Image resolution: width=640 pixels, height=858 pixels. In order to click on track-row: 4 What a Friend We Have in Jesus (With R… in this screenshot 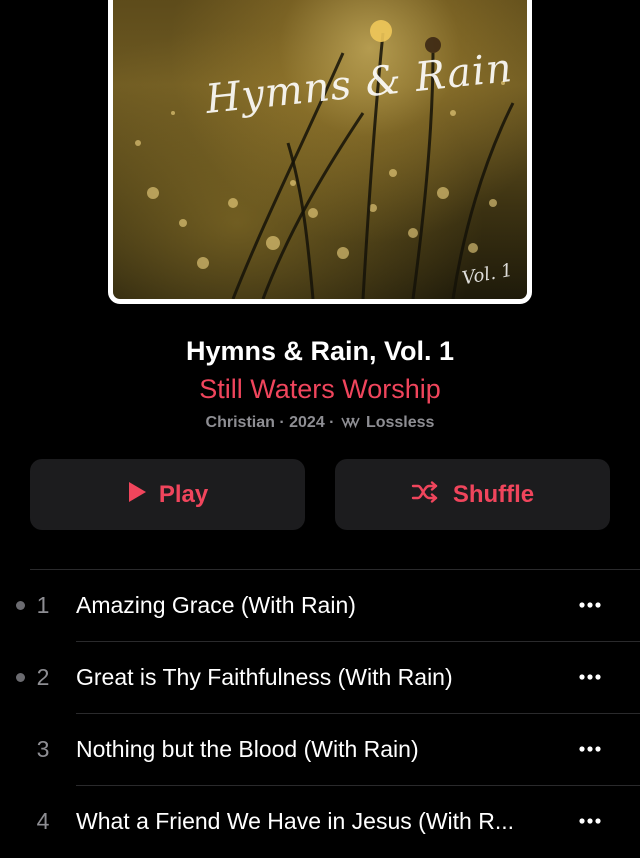, I will do `click(320, 822)`.